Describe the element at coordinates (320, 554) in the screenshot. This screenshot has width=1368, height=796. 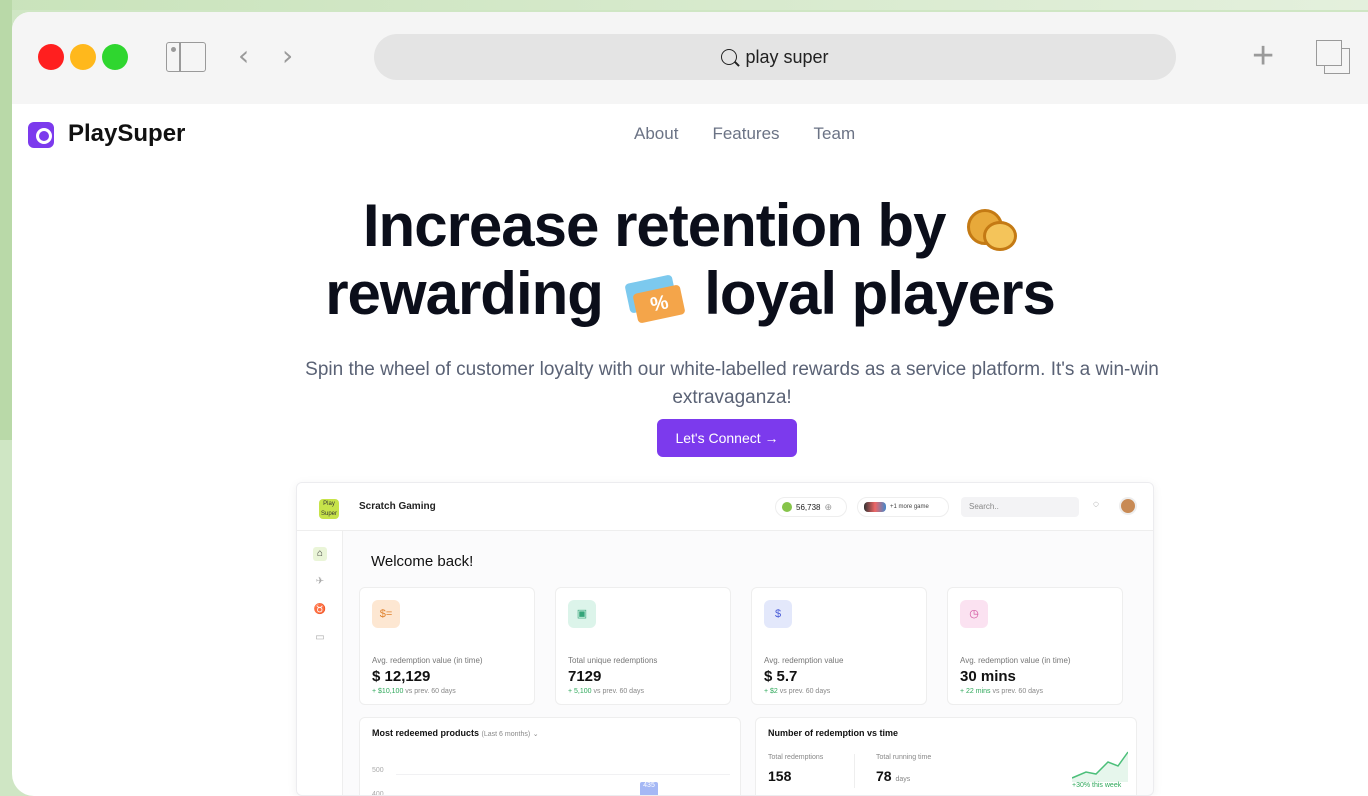
I see `home-icon: ⌂` at that location.